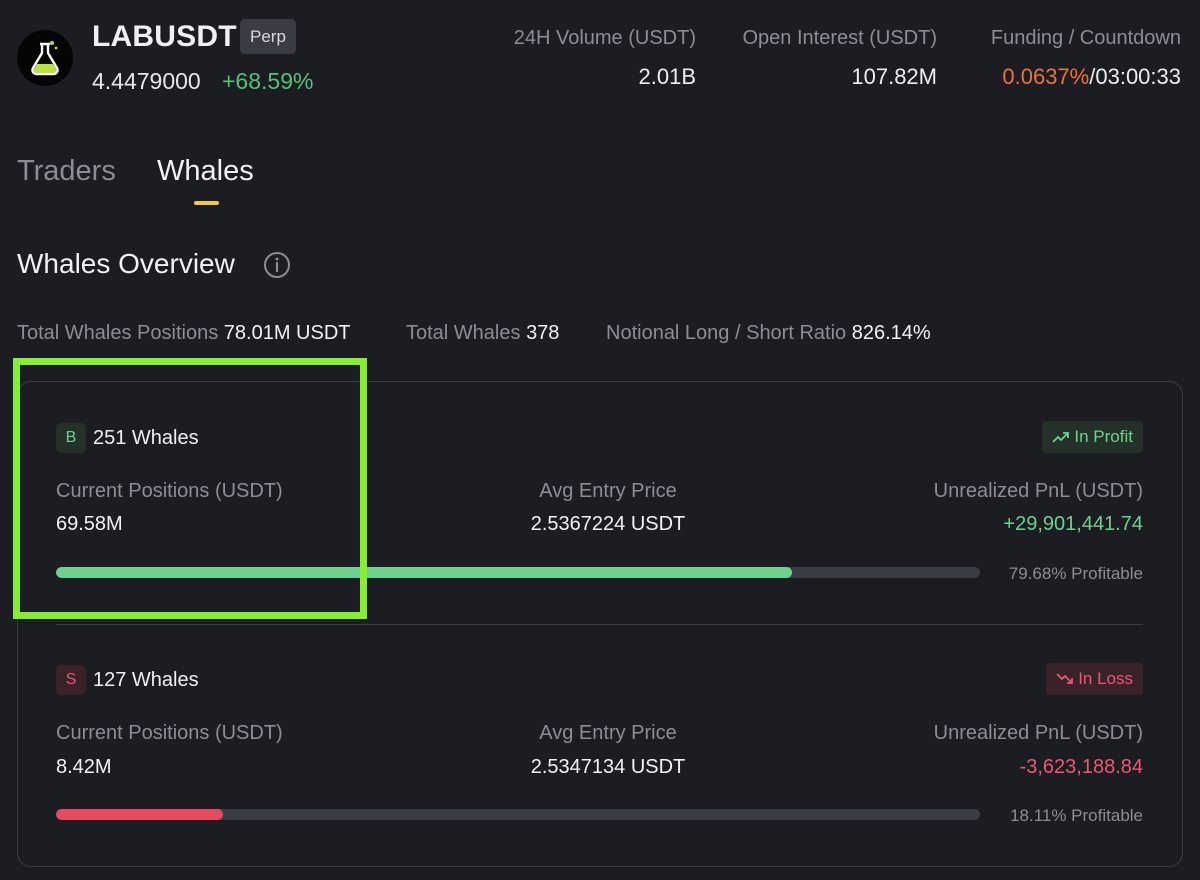  What do you see at coordinates (1065, 678) in the screenshot?
I see `trending-down-icon` at bounding box center [1065, 678].